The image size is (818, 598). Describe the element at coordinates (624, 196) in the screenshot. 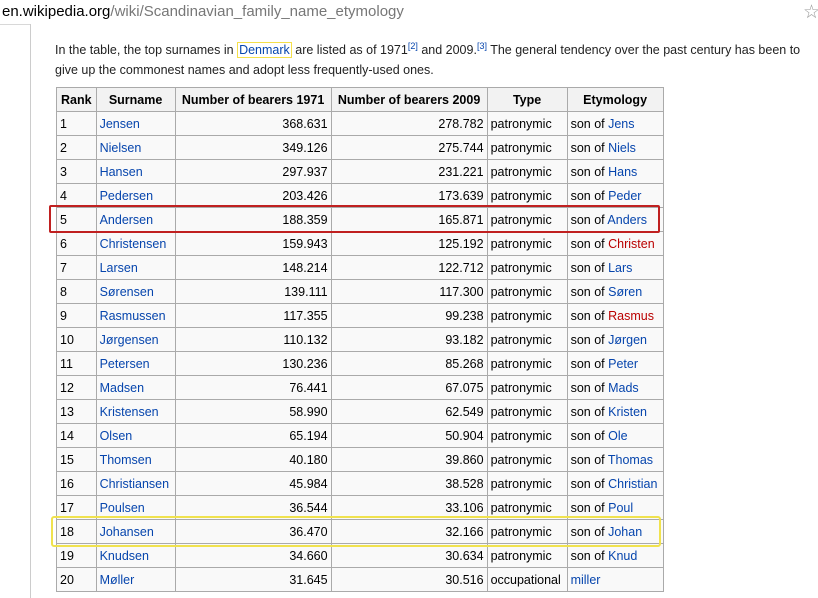

I see `etymology-link: Peder` at that location.